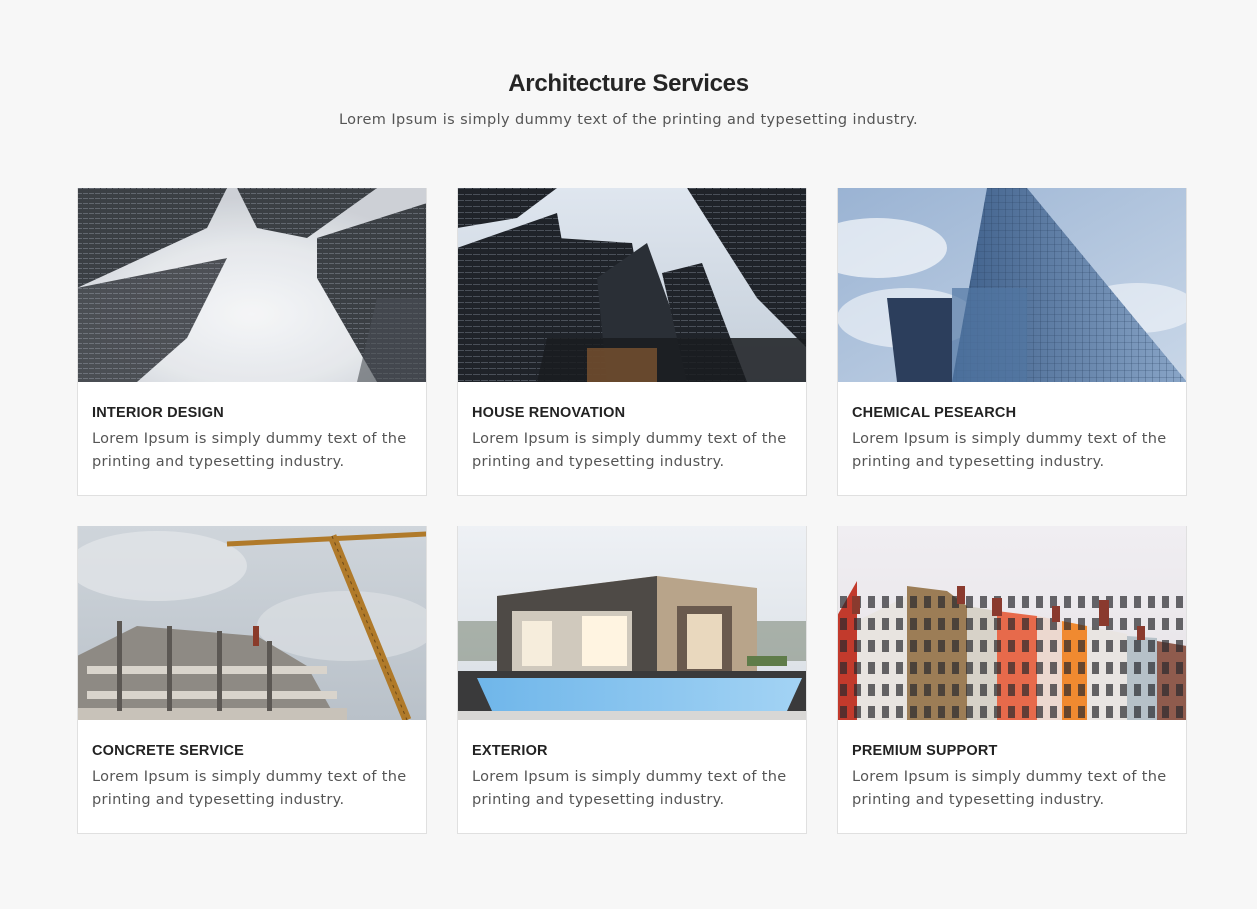 This screenshot has height=909, width=1257. I want to click on colorful-townhouses-photo, so click(1012, 623).